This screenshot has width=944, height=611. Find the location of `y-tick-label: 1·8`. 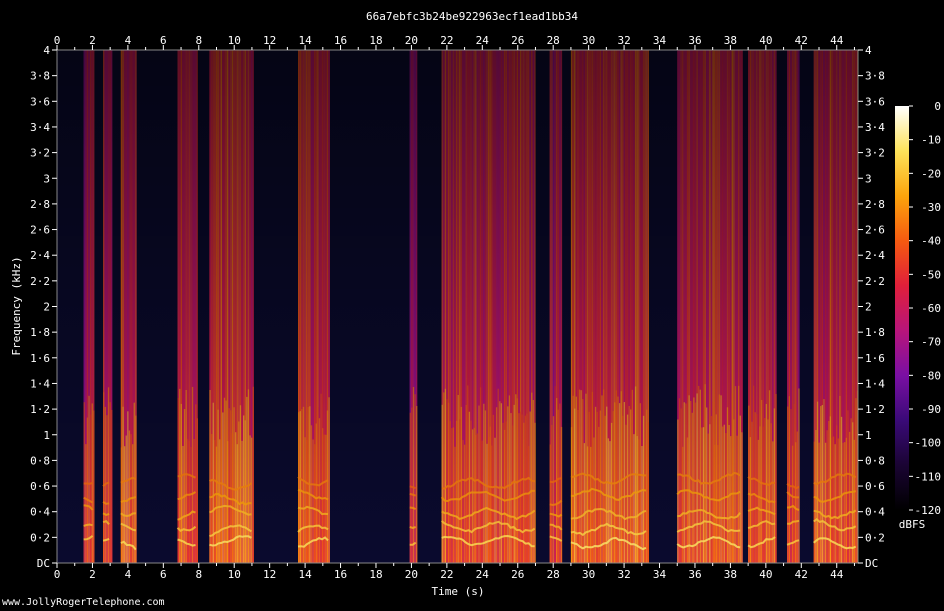

y-tick-label: 1·8 is located at coordinates (40, 332).